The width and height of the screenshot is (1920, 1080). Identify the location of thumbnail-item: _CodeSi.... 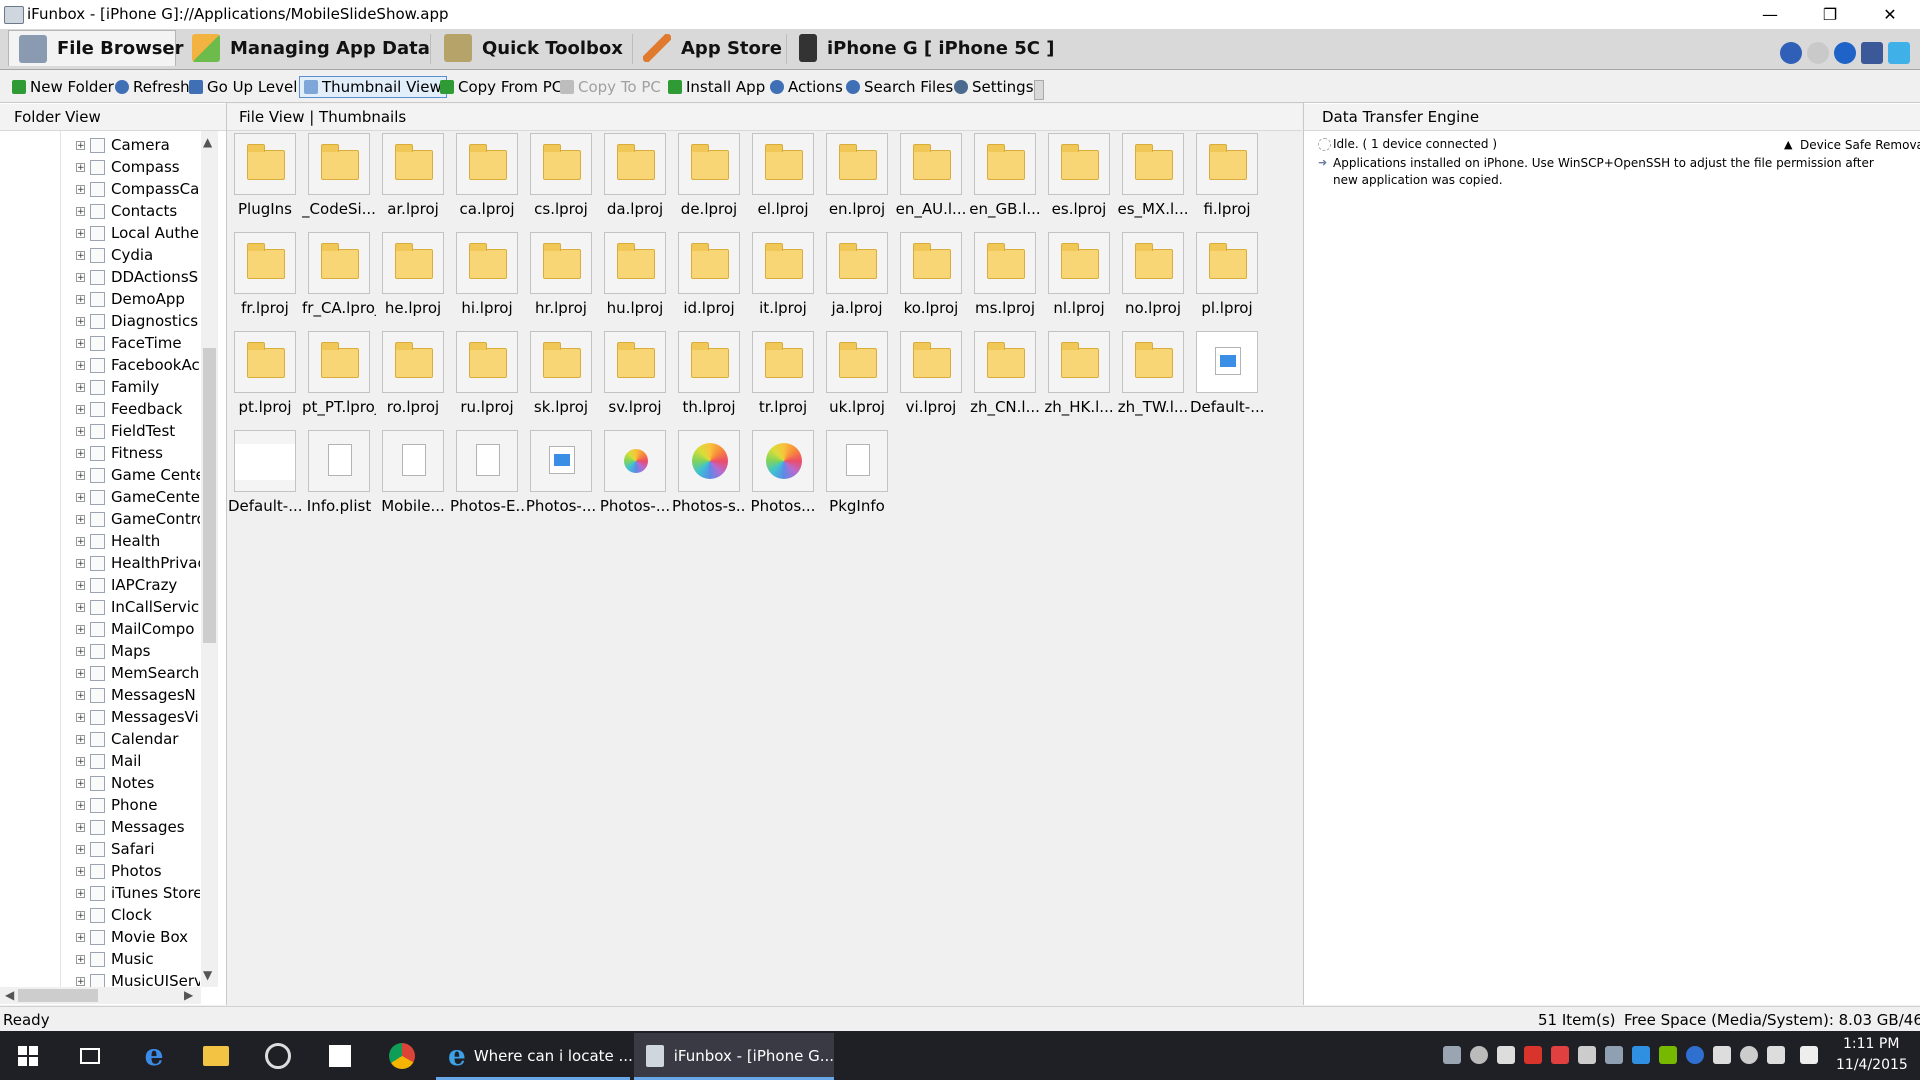
(339, 175).